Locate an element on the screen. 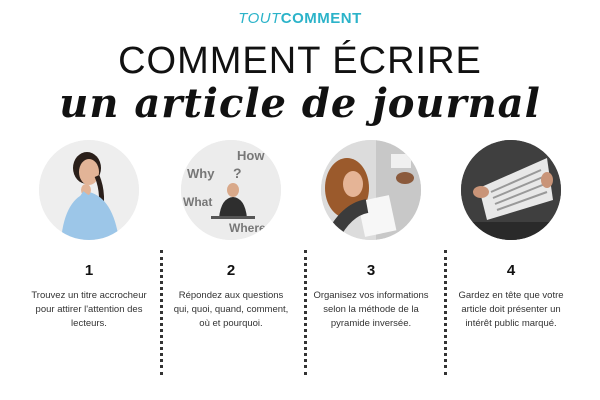 Image resolution: width=600 pixels, height=400 pixels. step-3-photo is located at coordinates (371, 190).